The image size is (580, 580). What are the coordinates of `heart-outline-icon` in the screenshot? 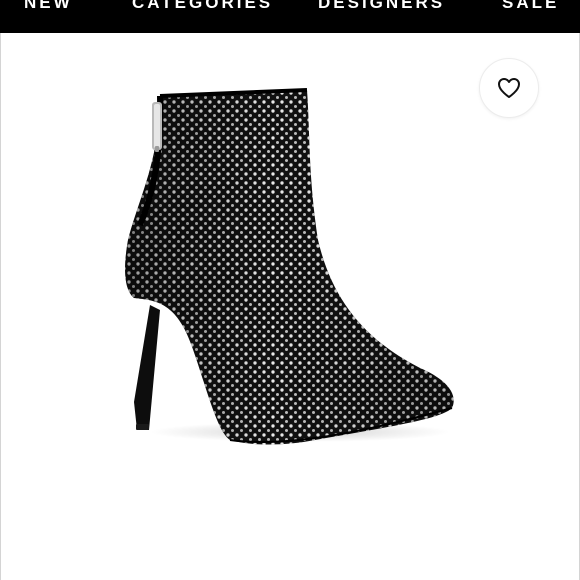 It's located at (509, 88).